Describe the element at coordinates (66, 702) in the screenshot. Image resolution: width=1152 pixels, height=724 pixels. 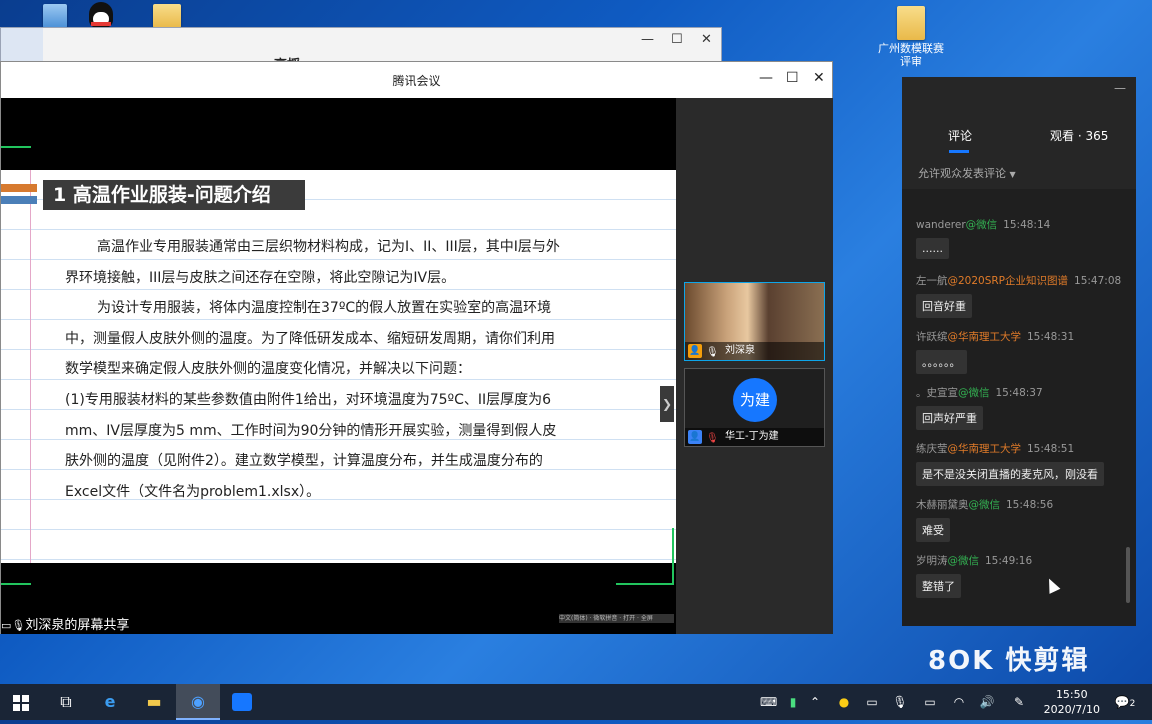
I see `task-view-button: ⧉` at that location.